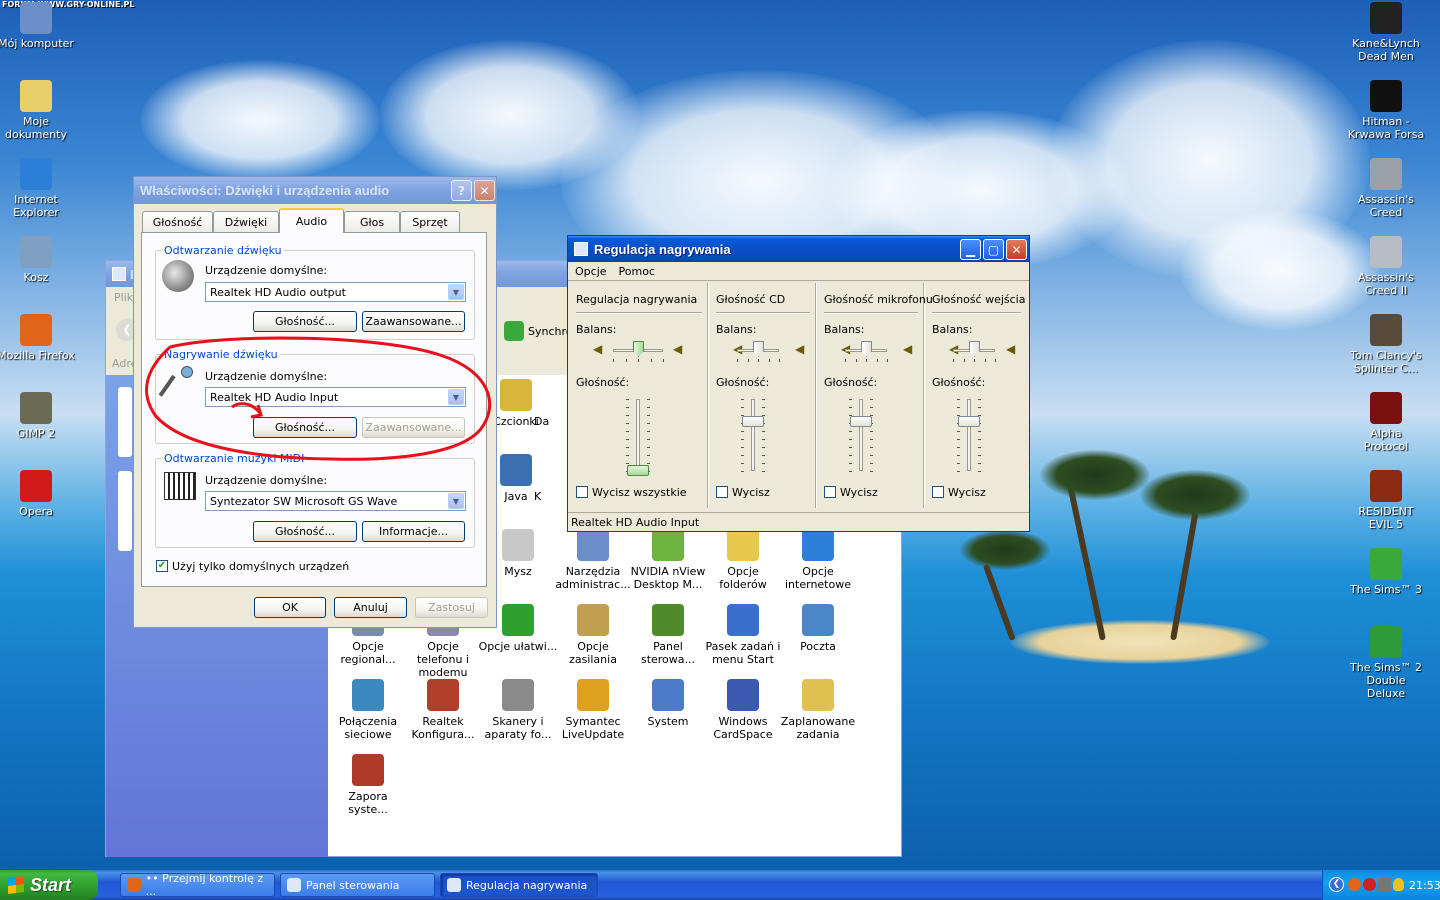 The width and height of the screenshot is (1440, 900). Describe the element at coordinates (37, 188) in the screenshot. I see `desktop-icon: Internet Explorer` at that location.